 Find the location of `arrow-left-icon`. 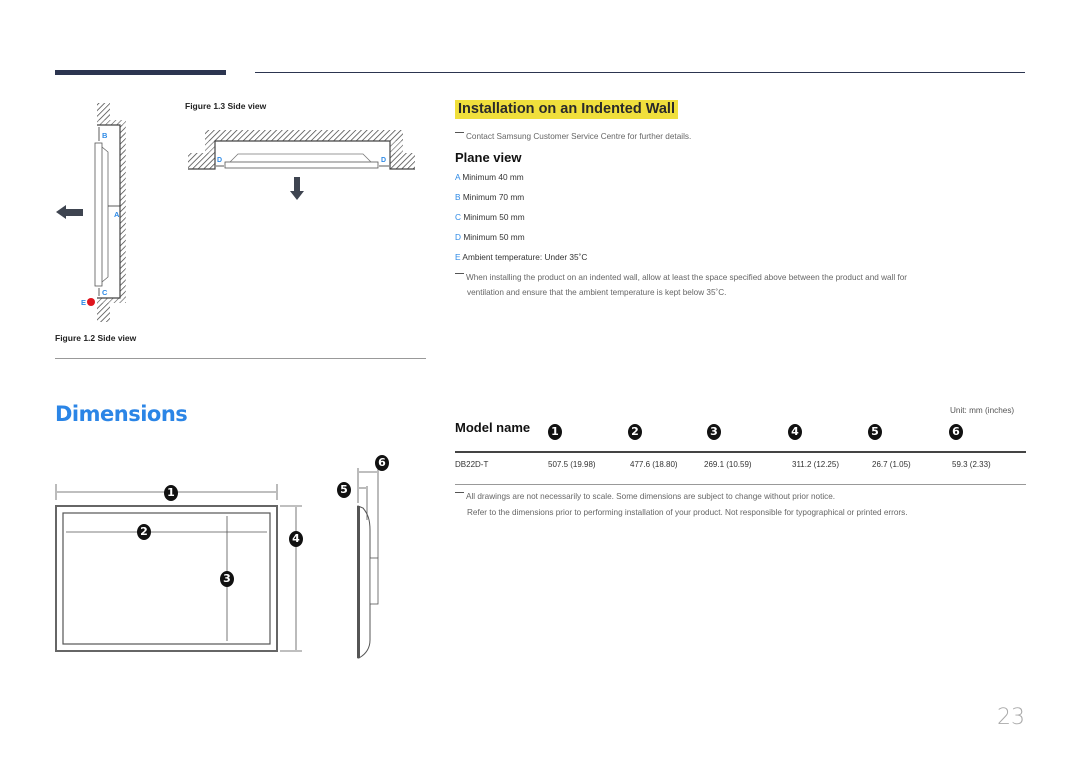

arrow-left-icon is located at coordinates (69, 212).